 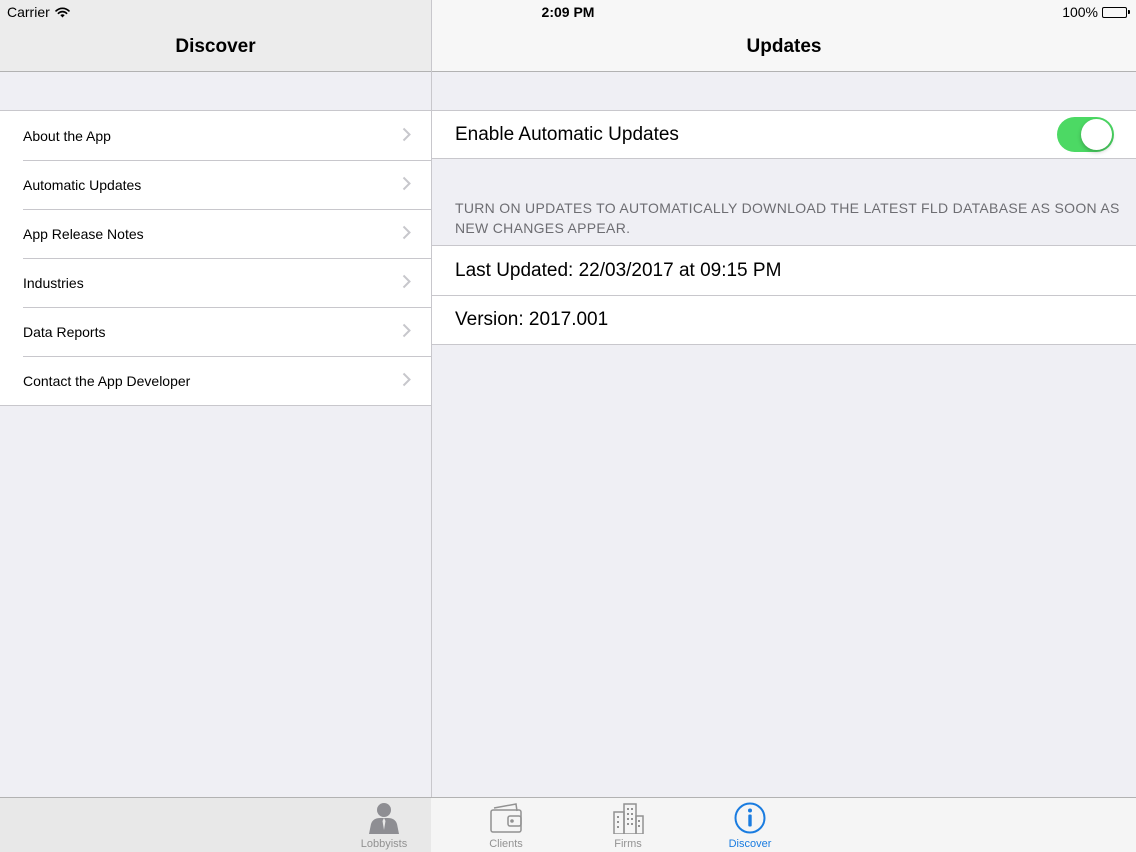 What do you see at coordinates (67, 135) in the screenshot?
I see `menu-item-label: About the App` at bounding box center [67, 135].